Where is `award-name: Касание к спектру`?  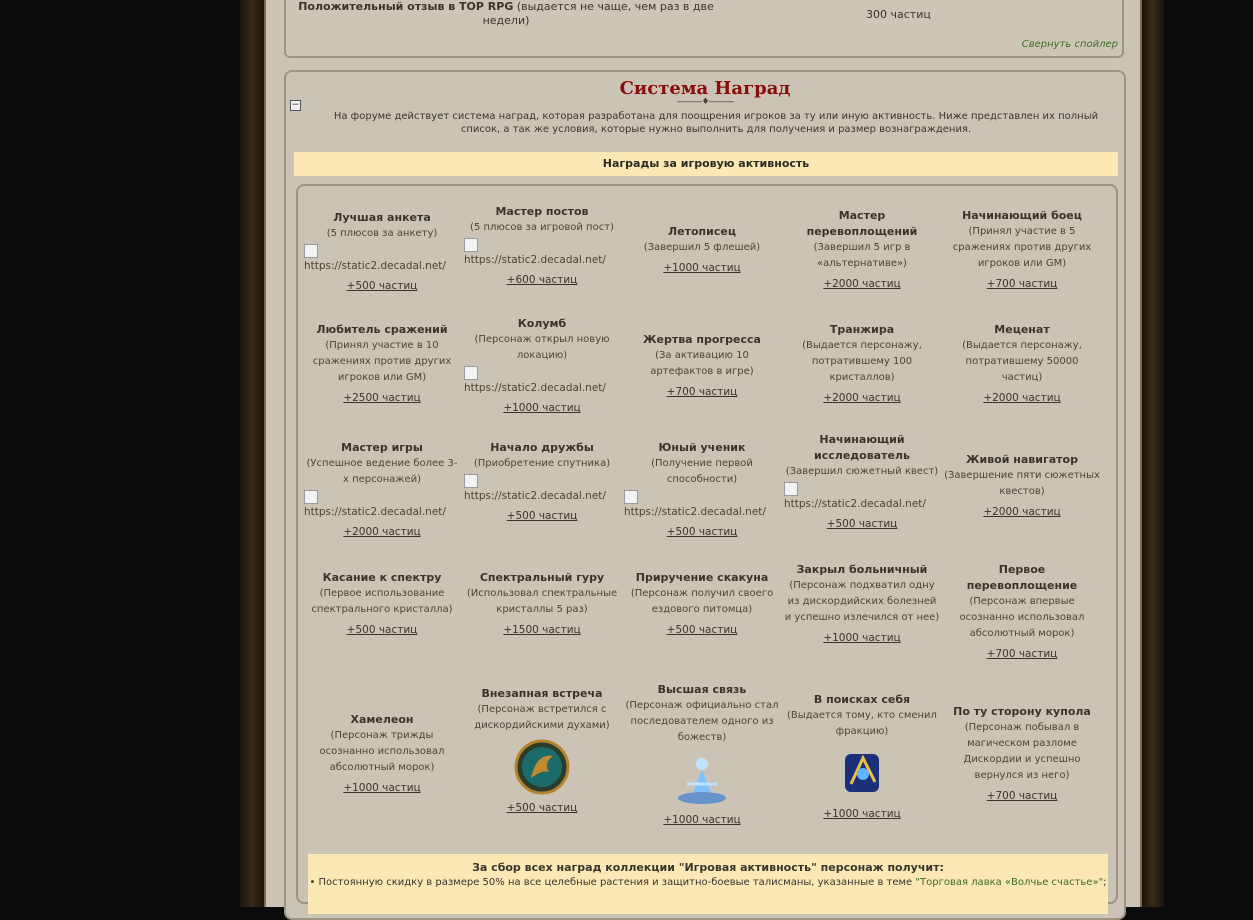
award-name: Касание к спектру is located at coordinates (382, 577).